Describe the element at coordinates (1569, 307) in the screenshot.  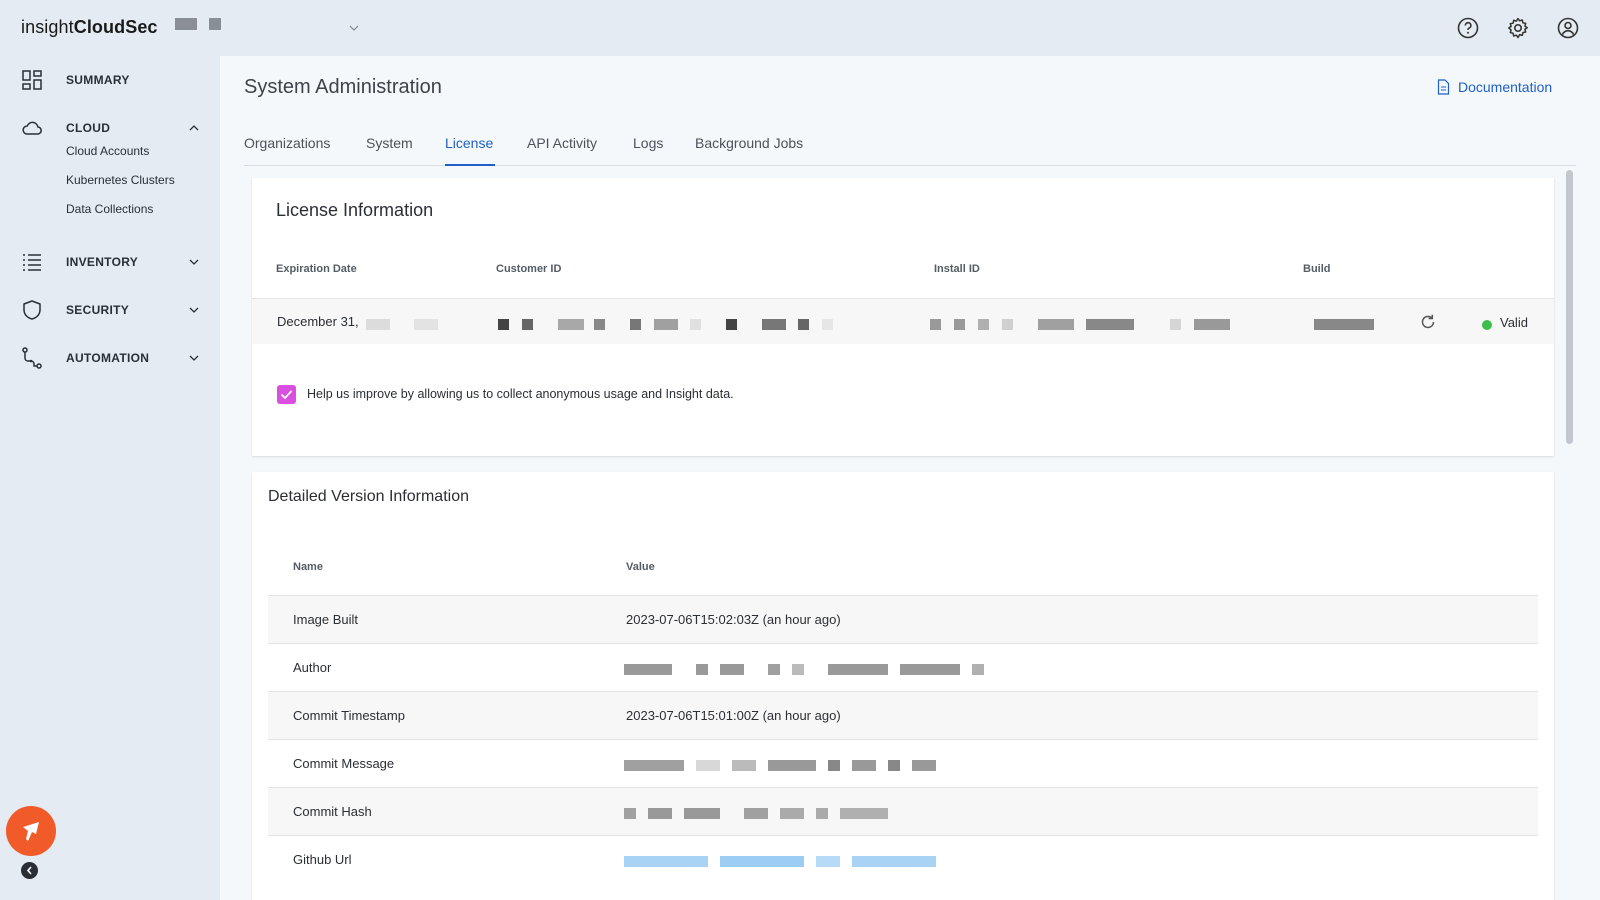
I see `scrollbar-thumb` at that location.